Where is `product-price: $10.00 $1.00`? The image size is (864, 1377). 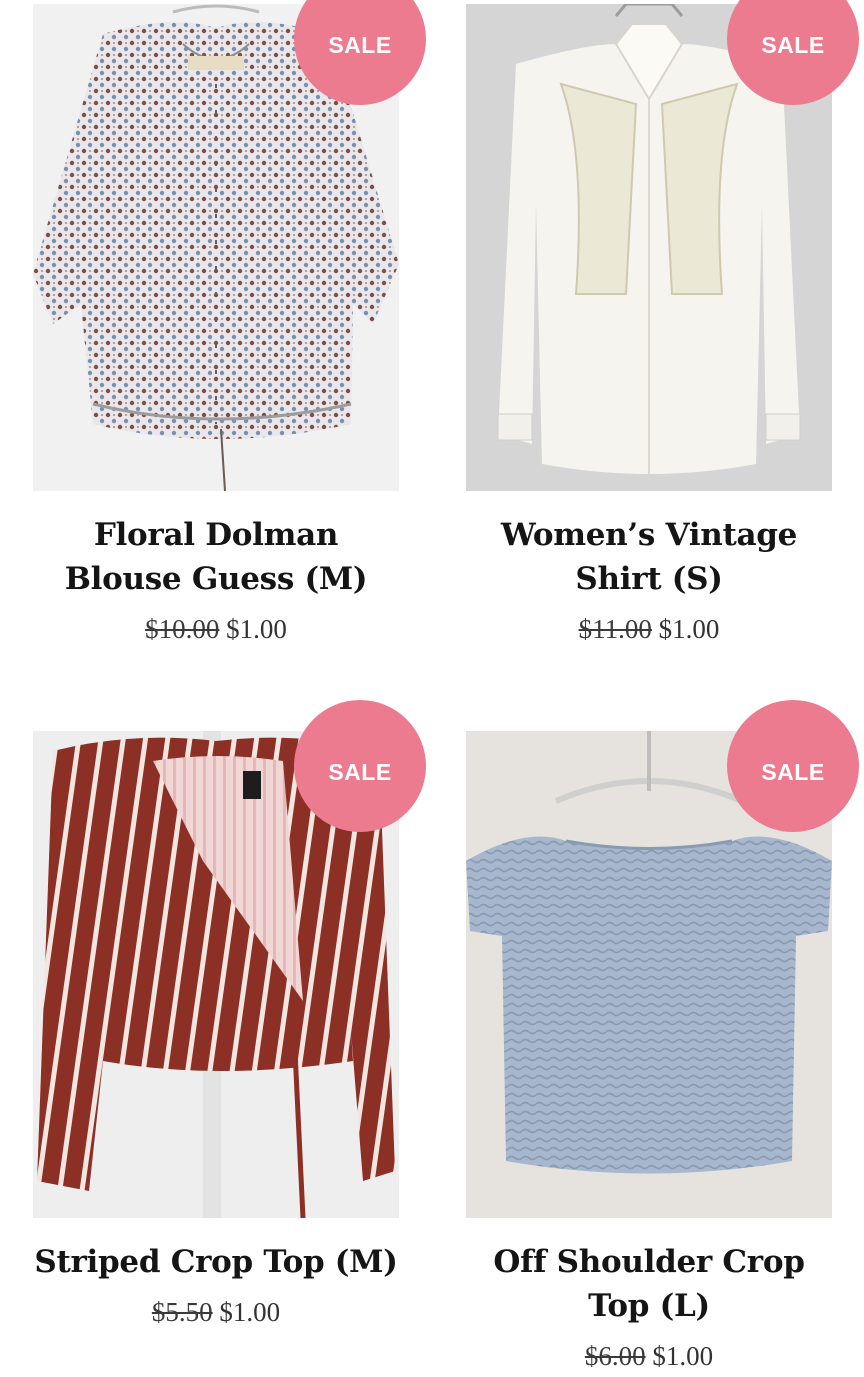 product-price: $10.00 $1.00 is located at coordinates (216, 629).